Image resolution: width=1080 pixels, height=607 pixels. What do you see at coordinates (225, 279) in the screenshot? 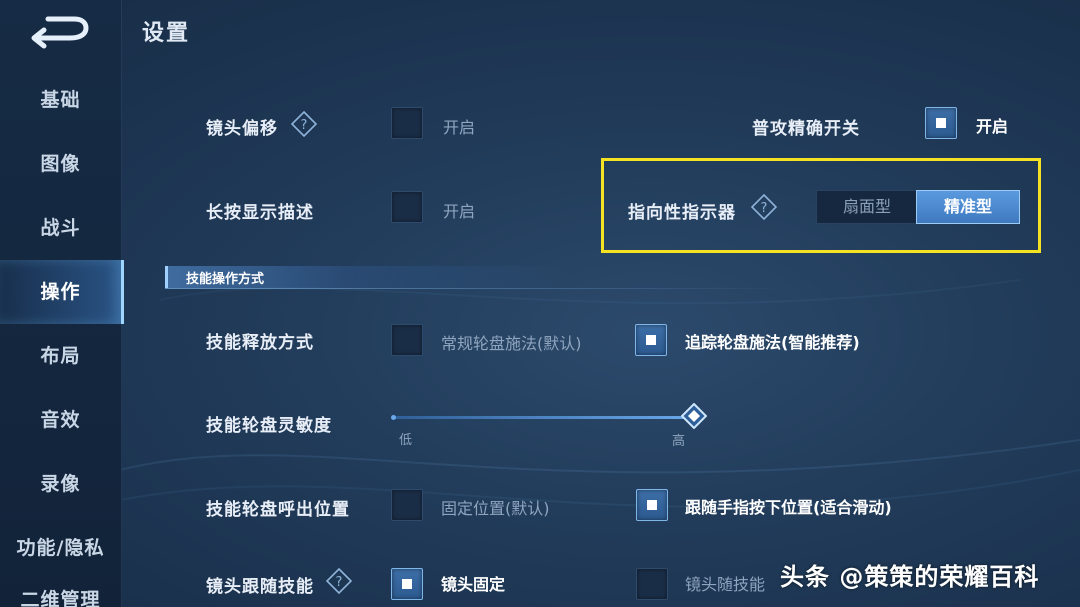
I see `section-title: 技能操作方式` at bounding box center [225, 279].